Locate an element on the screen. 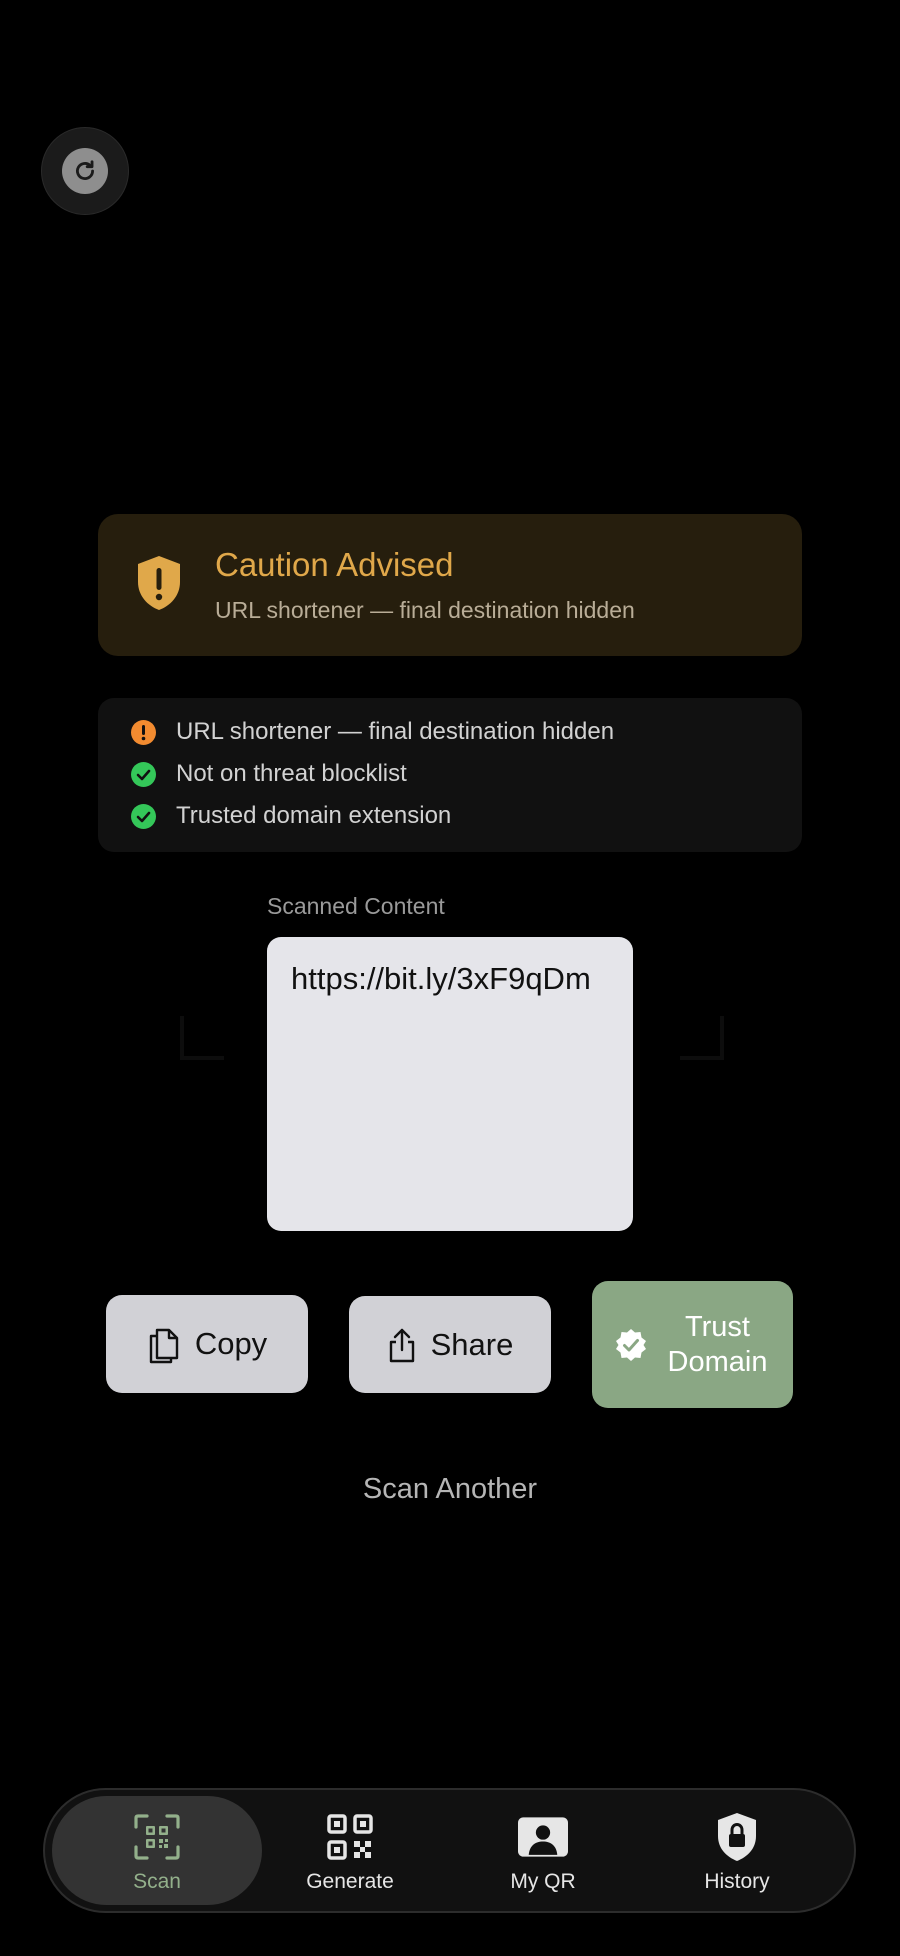  qr-code-icon is located at coordinates (350, 1837).